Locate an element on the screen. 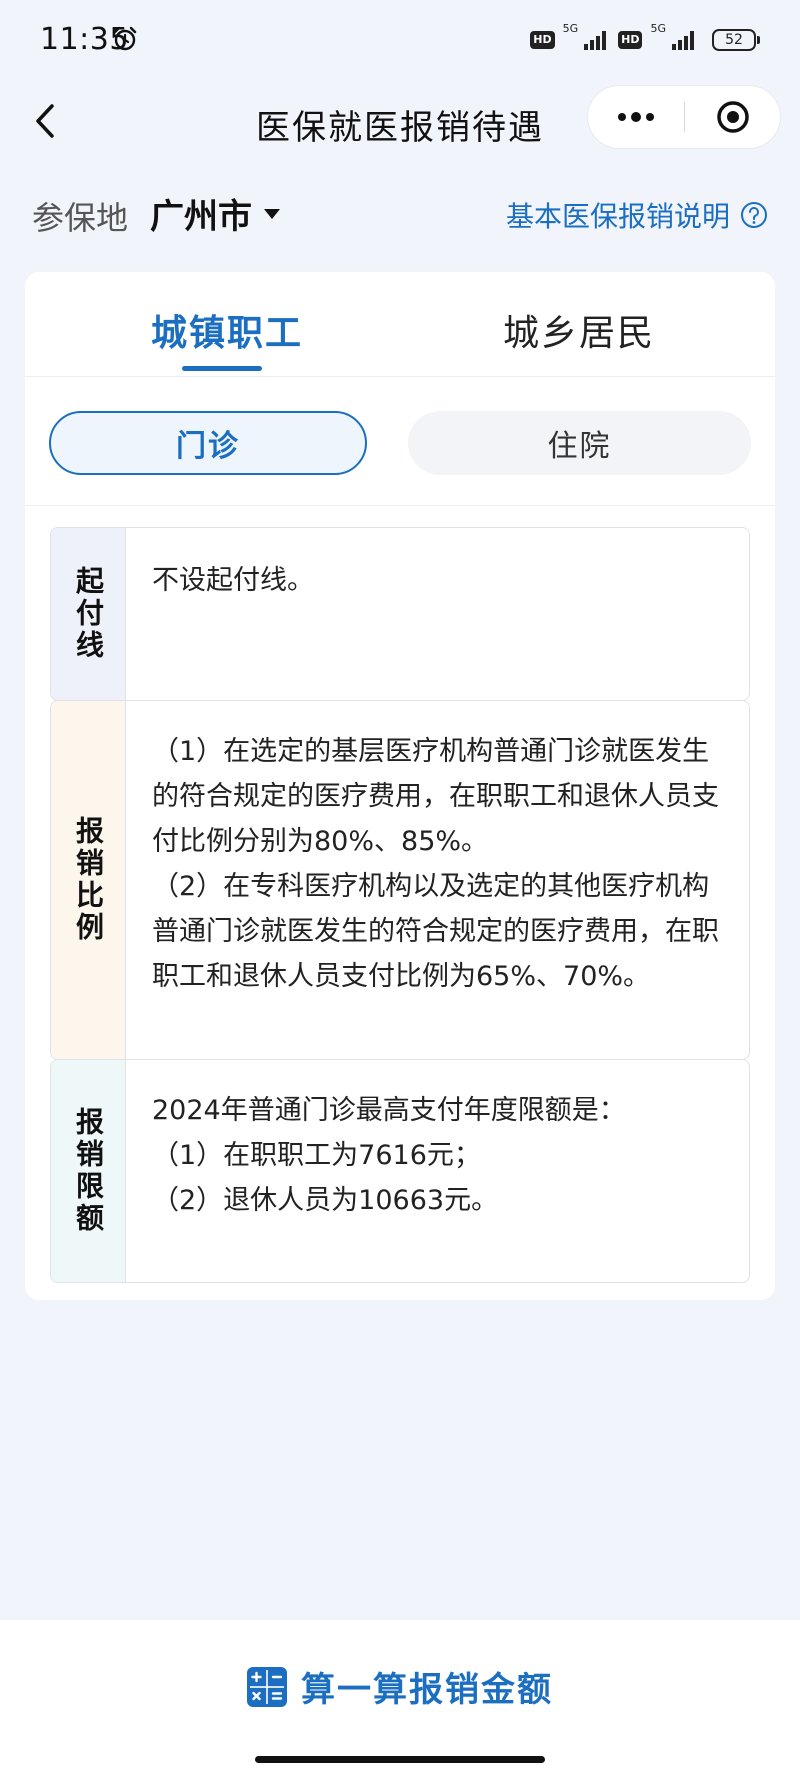 This screenshot has height=1778, width=800. row-content-deductible: 不设起付线。 is located at coordinates (437, 614).